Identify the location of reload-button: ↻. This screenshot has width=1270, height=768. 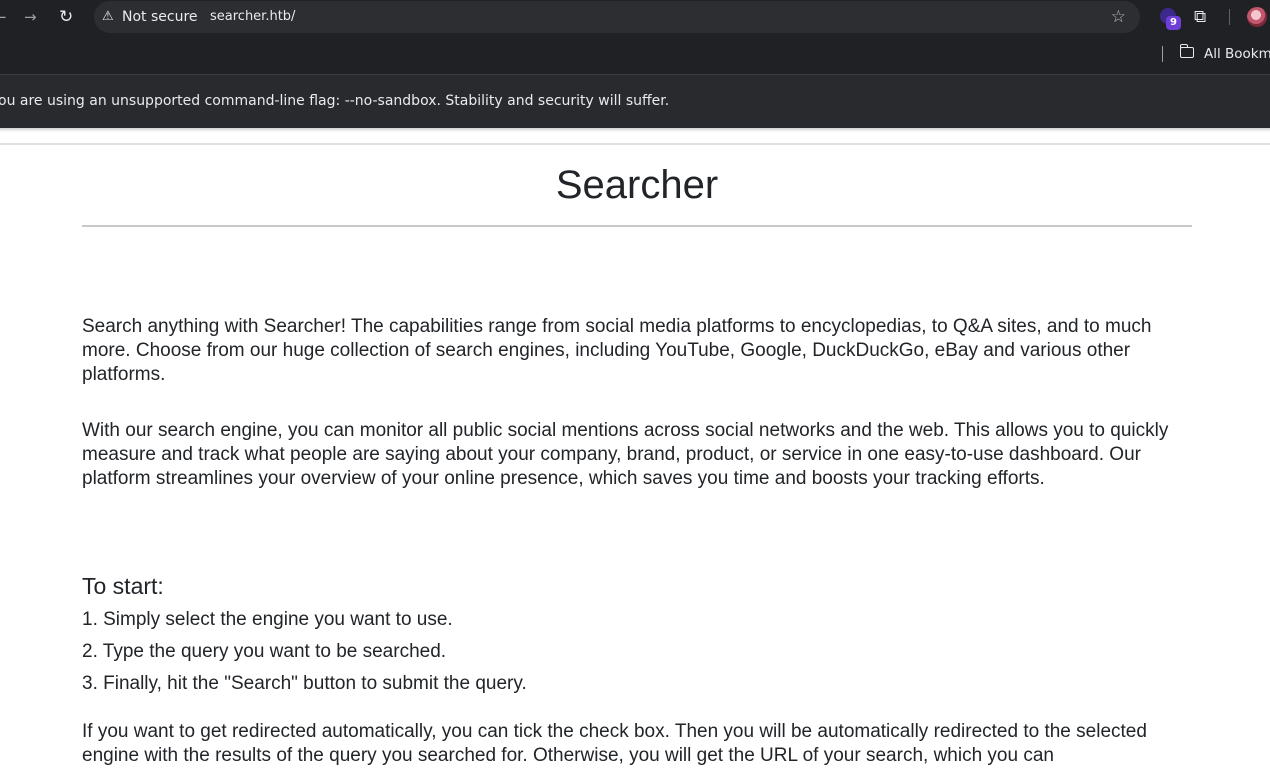
(66, 17).